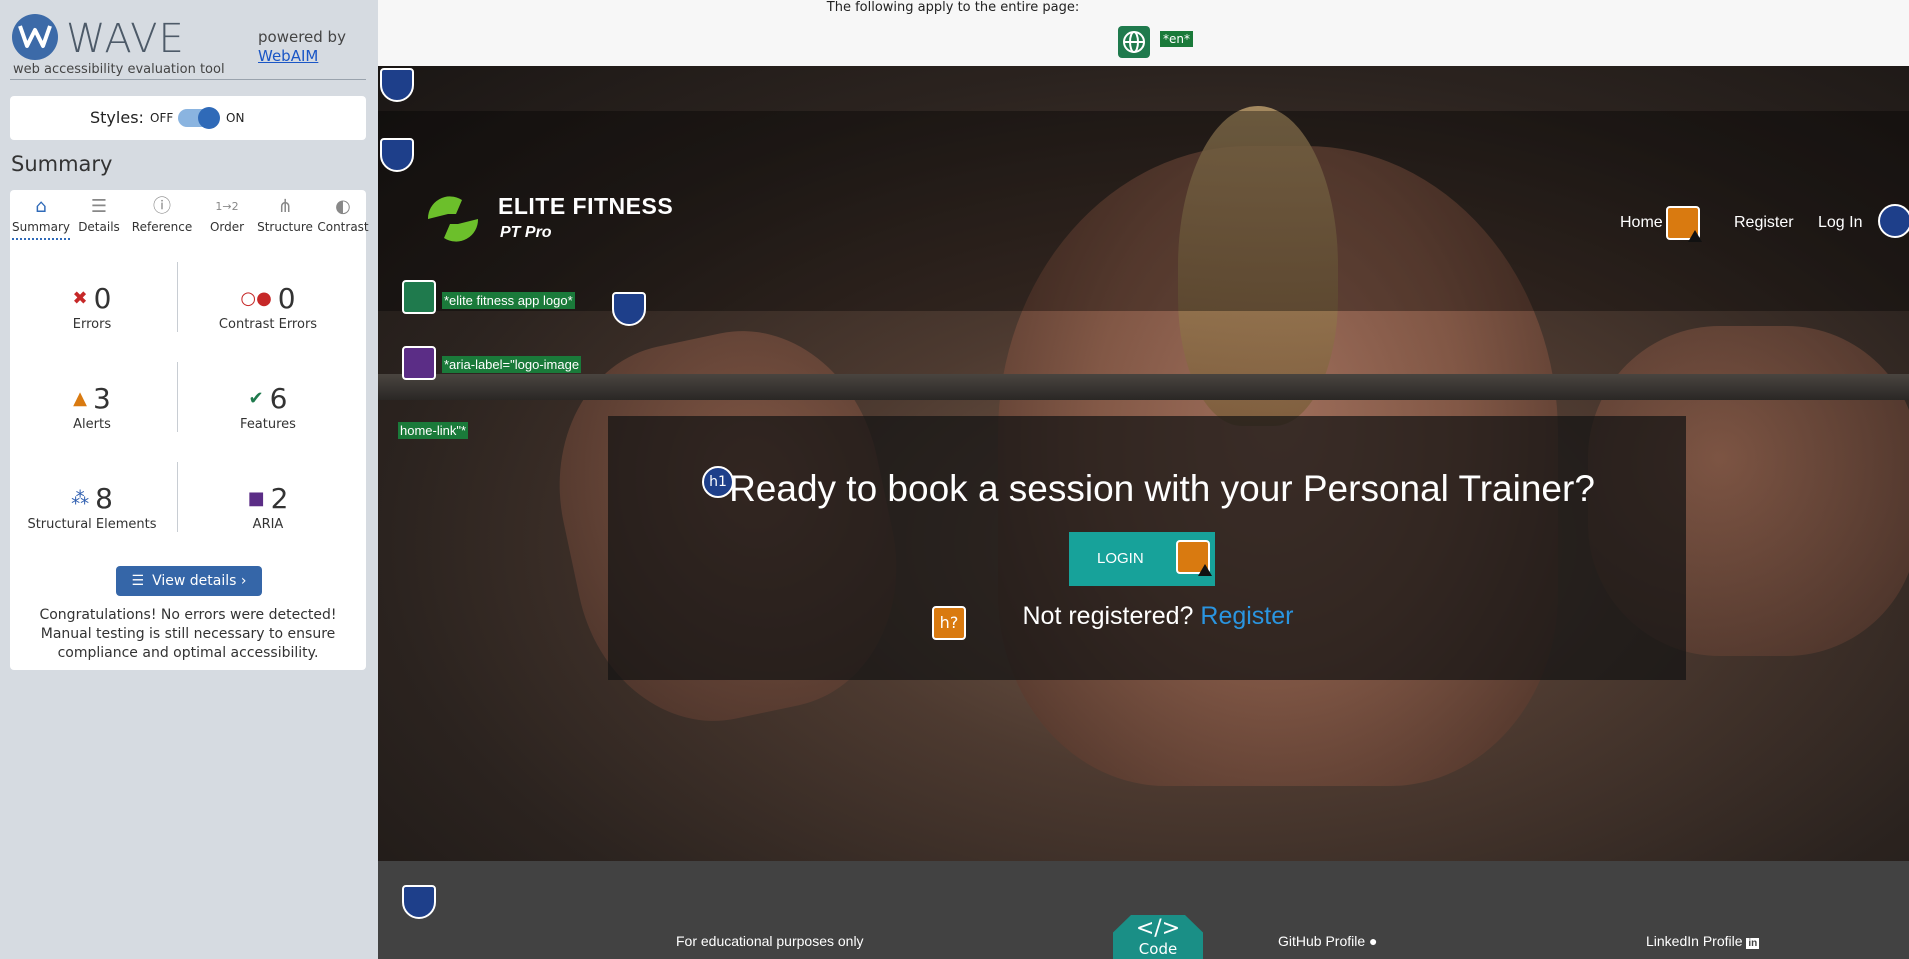 This screenshot has height=959, width=1909. I want to click on nav-structure-icon, so click(397, 155).